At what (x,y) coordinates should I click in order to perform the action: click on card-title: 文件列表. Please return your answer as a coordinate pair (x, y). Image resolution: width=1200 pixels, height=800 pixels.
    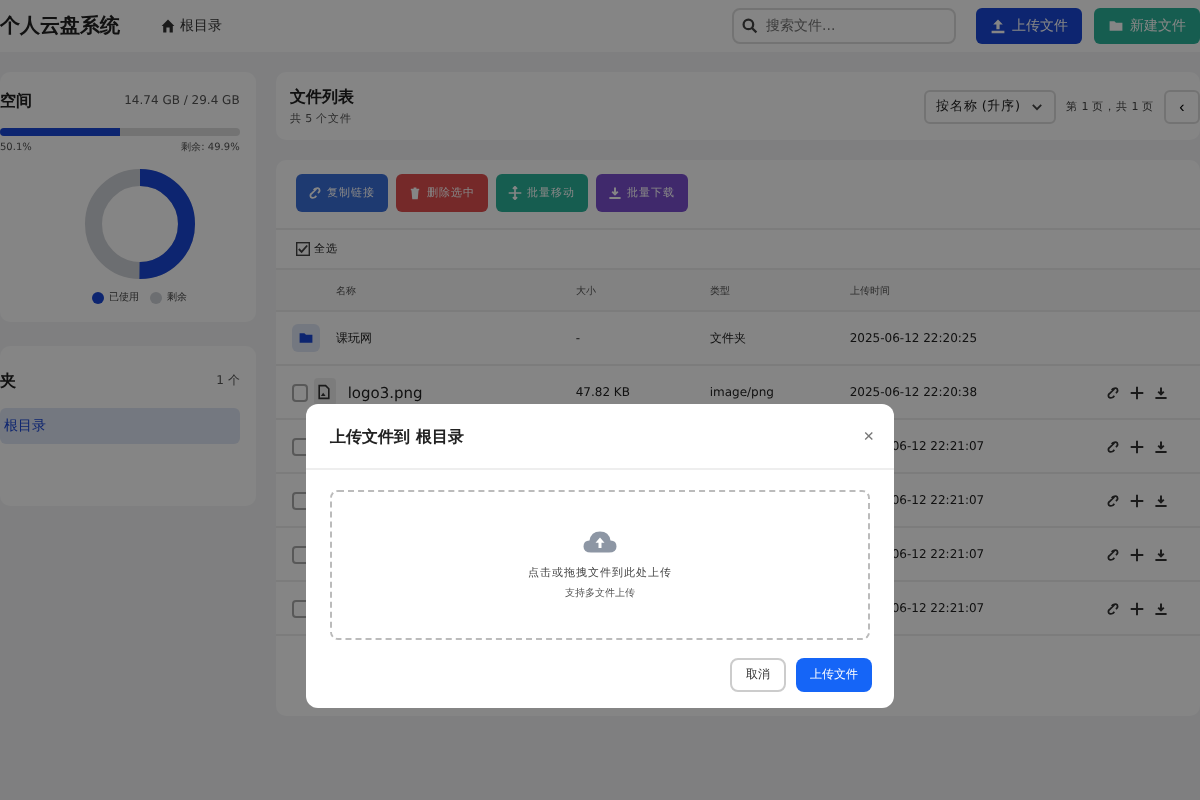
    Looking at the image, I should click on (321, 97).